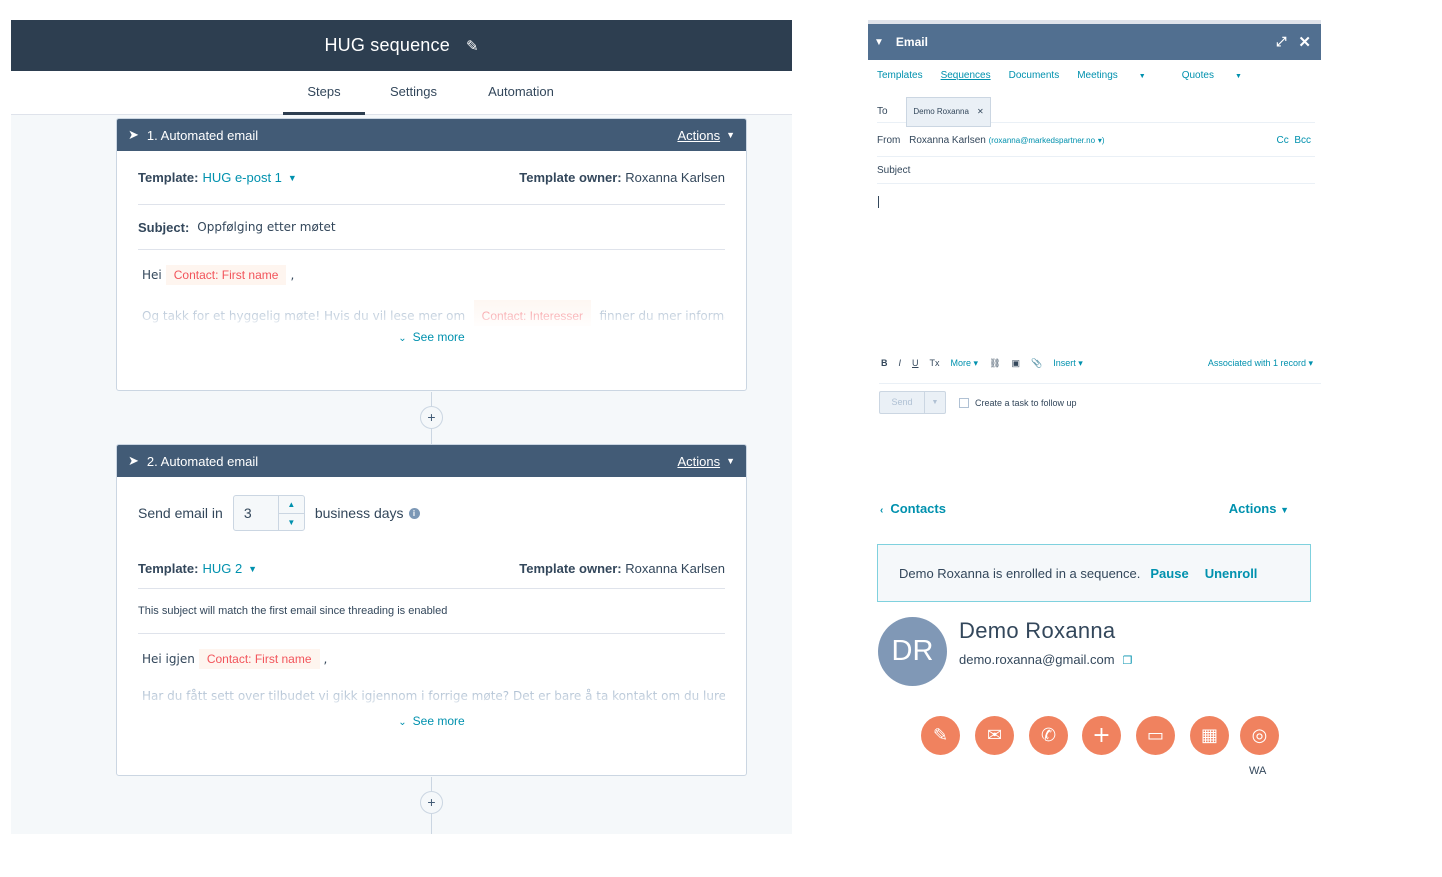 This screenshot has height=877, width=1442. Describe the element at coordinates (472, 46) in the screenshot. I see `edit-pencil-icon: ✎` at that location.